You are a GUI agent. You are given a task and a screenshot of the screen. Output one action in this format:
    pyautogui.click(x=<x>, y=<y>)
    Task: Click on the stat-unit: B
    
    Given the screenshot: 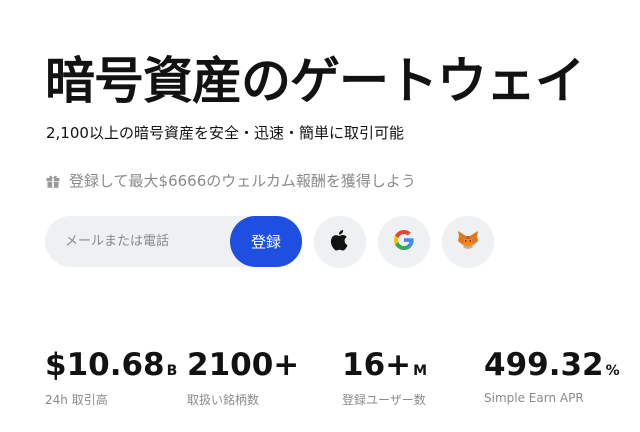 What is the action you would take?
    pyautogui.click(x=172, y=371)
    